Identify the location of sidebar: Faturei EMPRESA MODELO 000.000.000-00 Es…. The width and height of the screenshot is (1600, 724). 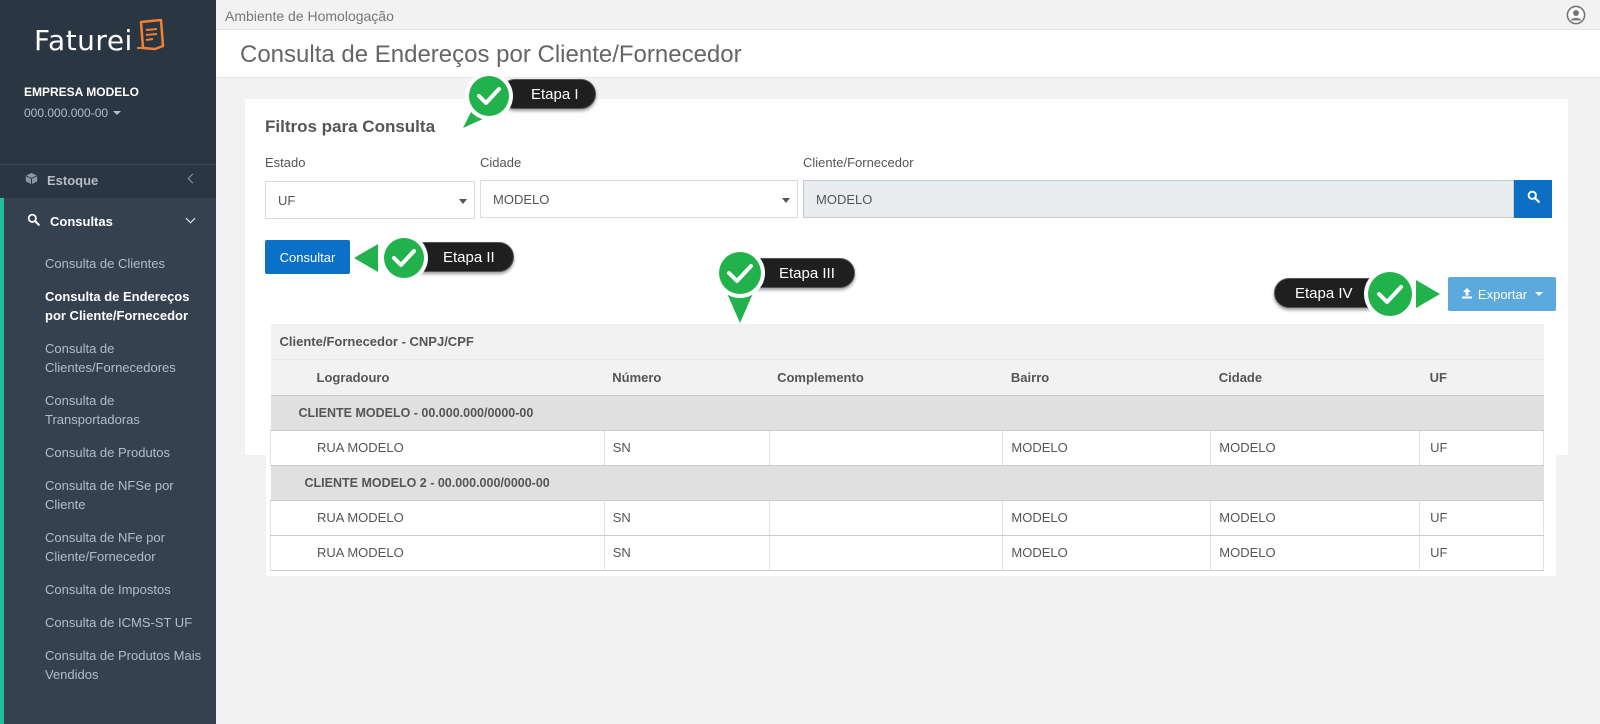
(108, 362).